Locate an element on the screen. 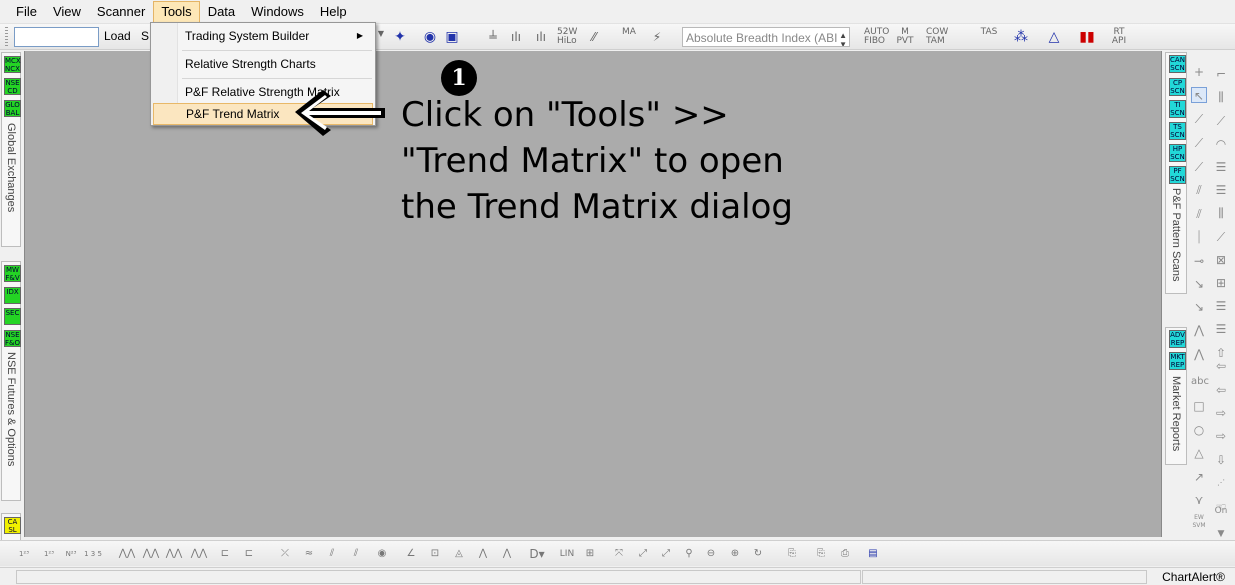 The width and height of the screenshot is (1235, 585). arrow-left-icon: ⇦ is located at coordinates (1221, 366).